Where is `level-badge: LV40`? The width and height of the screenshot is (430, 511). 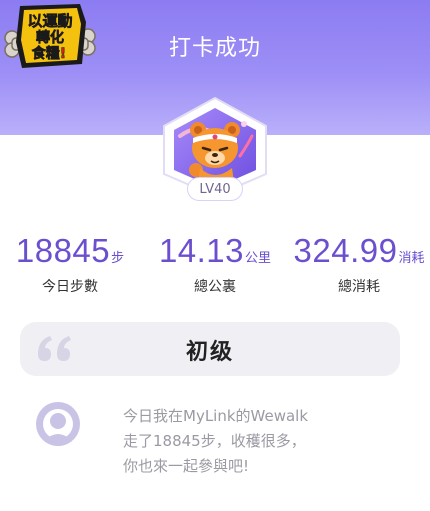 level-badge: LV40 is located at coordinates (215, 189).